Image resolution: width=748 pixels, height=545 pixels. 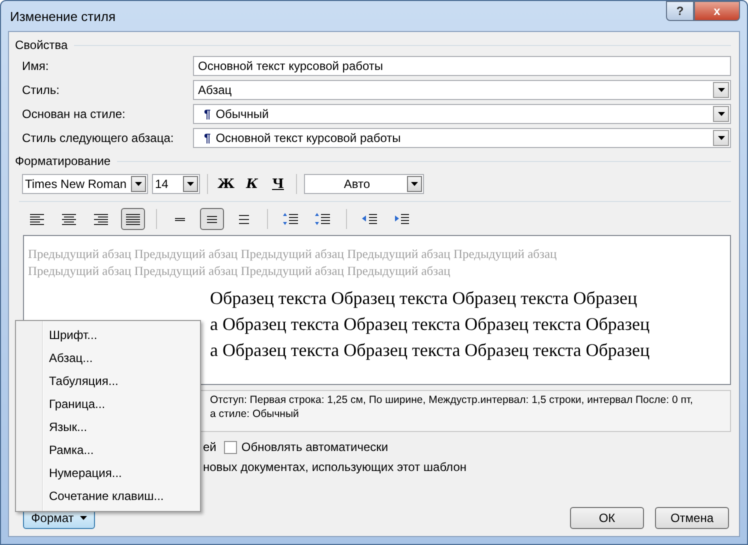 What do you see at coordinates (462, 90) in the screenshot?
I see `style-dropdown: Абзац` at bounding box center [462, 90].